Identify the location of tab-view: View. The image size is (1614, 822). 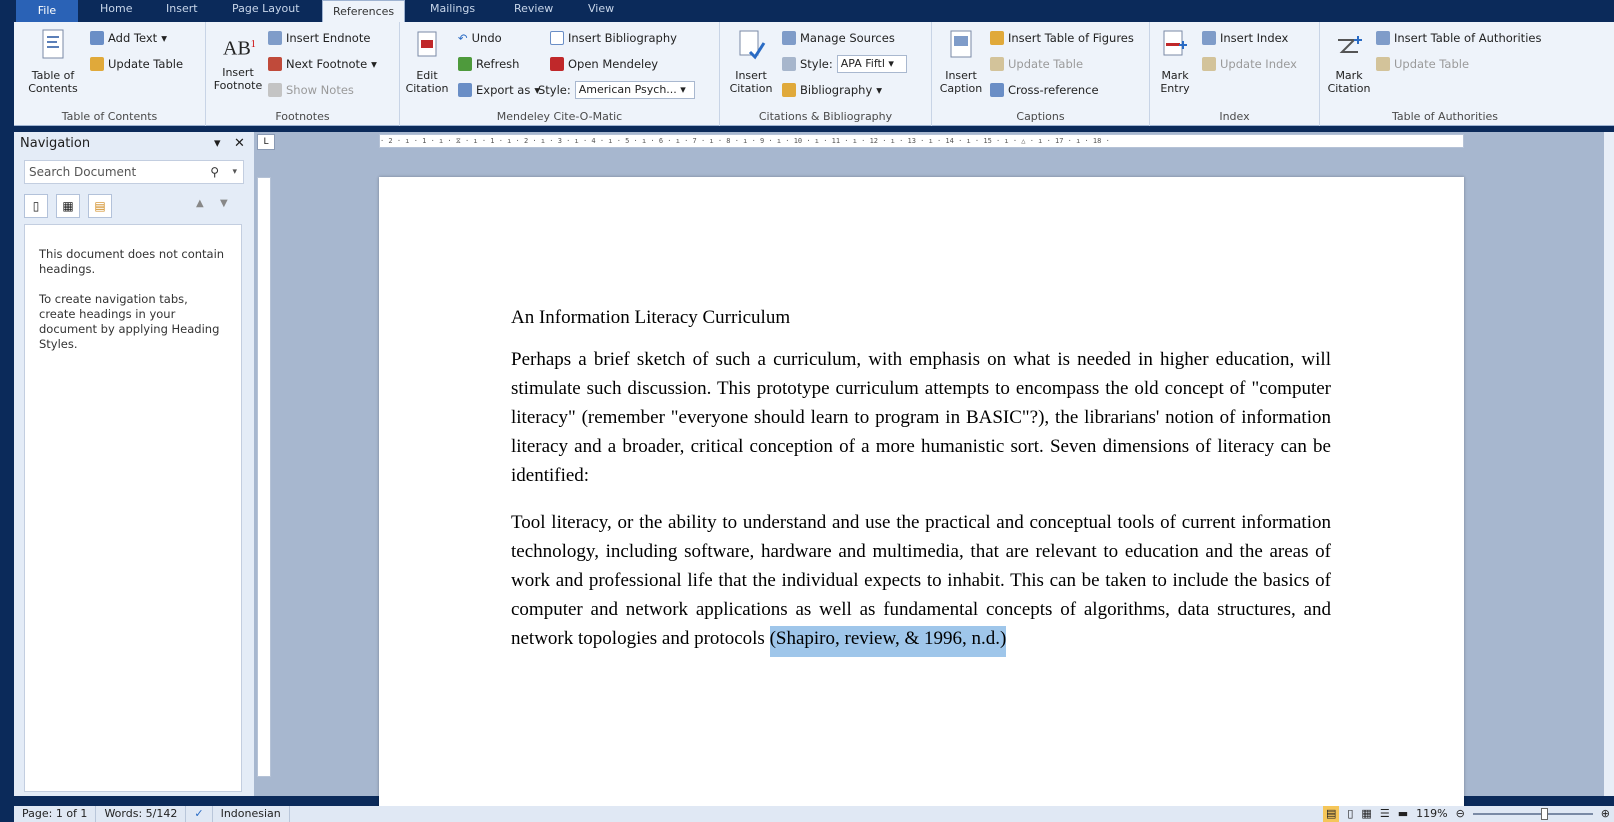
(601, 12).